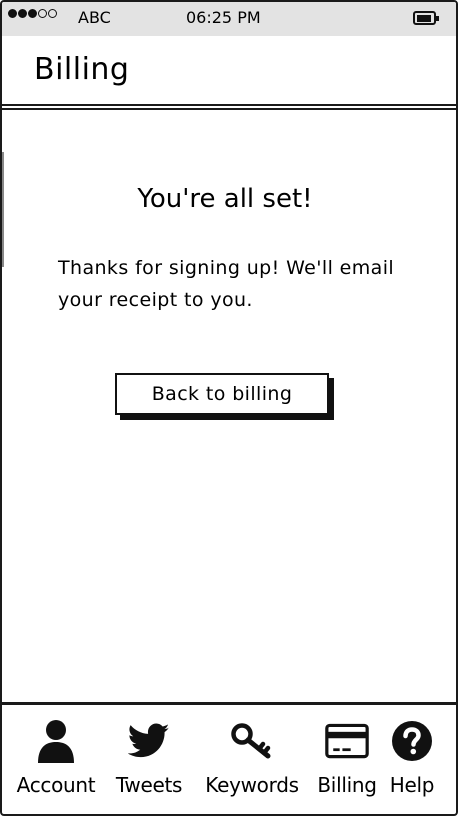 Image resolution: width=458 pixels, height=816 pixels. I want to click on carrier-name: ABC, so click(94, 17).